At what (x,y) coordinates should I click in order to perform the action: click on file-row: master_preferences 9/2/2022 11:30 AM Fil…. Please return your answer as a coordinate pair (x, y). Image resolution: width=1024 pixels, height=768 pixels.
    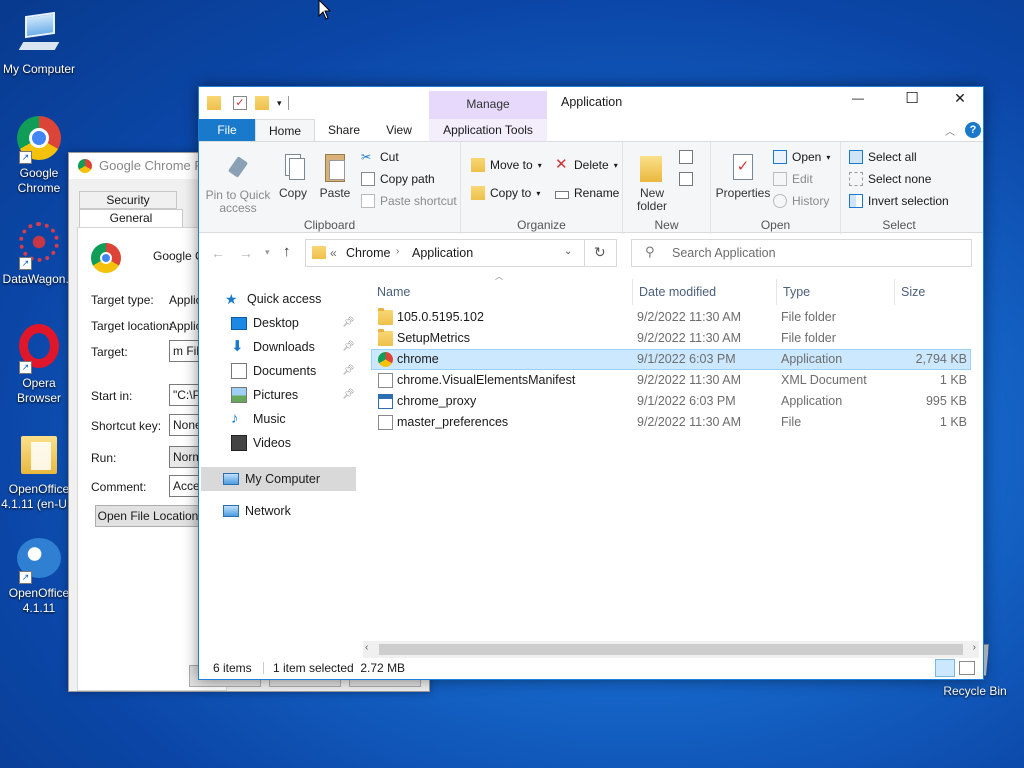
    Looking at the image, I should click on (671, 422).